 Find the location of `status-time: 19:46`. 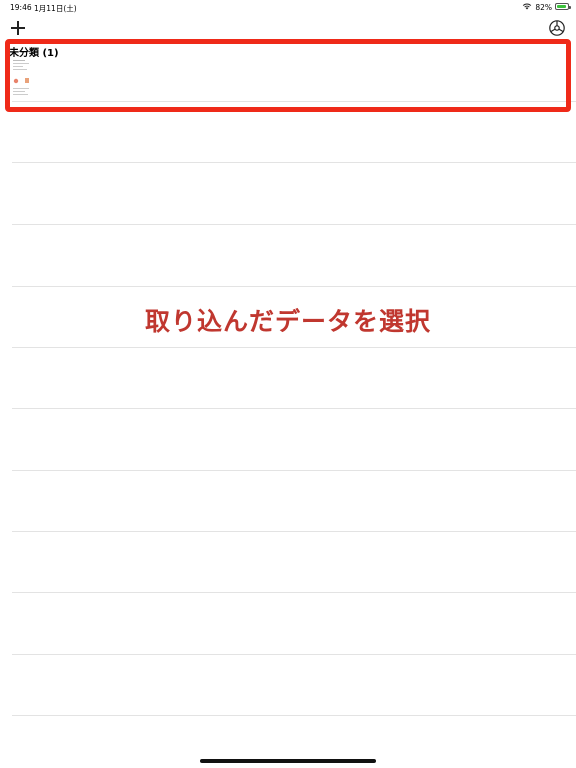

status-time: 19:46 is located at coordinates (21, 7).